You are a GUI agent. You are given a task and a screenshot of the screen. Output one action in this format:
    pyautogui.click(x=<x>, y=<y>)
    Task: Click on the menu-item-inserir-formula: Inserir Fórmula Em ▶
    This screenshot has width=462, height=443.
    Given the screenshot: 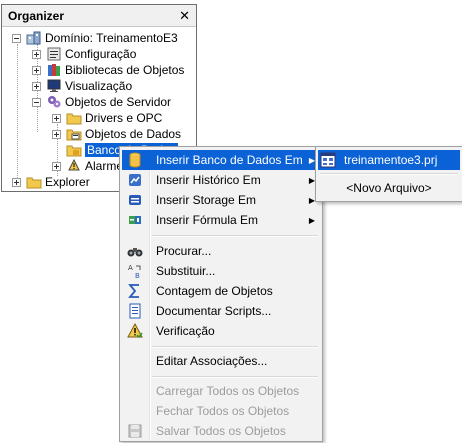 What is the action you would take?
    pyautogui.click(x=221, y=220)
    